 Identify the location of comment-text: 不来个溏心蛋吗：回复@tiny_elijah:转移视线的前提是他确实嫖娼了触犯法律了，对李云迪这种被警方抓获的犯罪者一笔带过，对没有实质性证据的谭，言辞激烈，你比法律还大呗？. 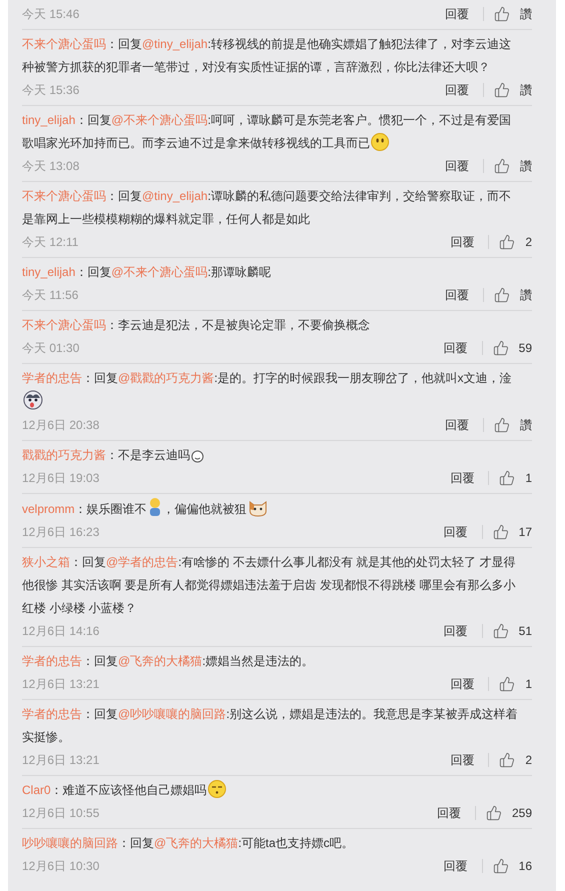
(267, 56).